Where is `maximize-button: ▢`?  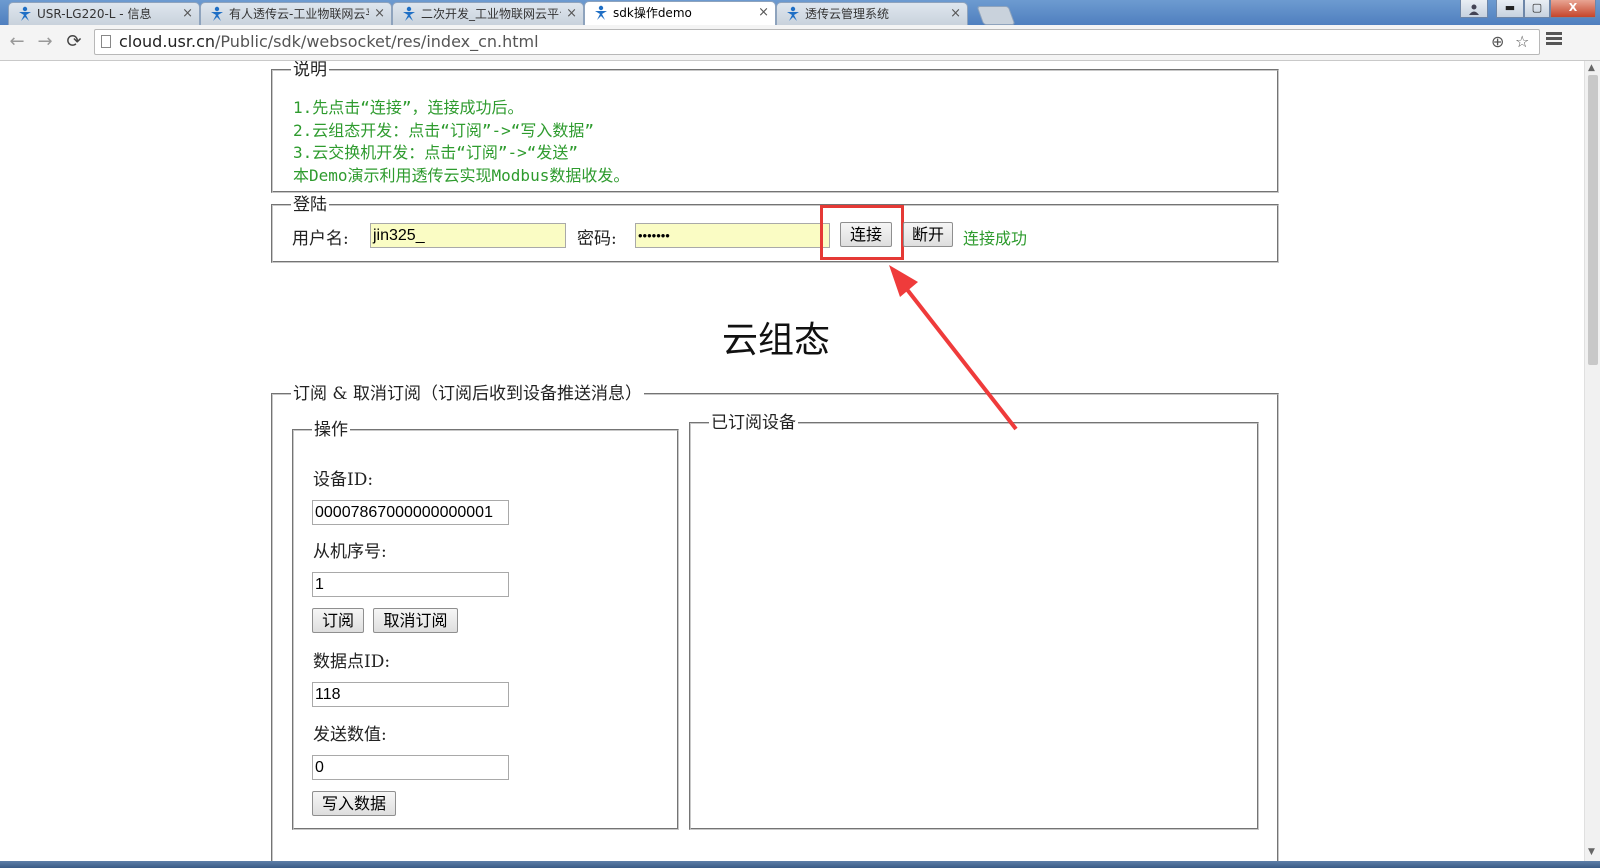 maximize-button: ▢ is located at coordinates (1537, 9).